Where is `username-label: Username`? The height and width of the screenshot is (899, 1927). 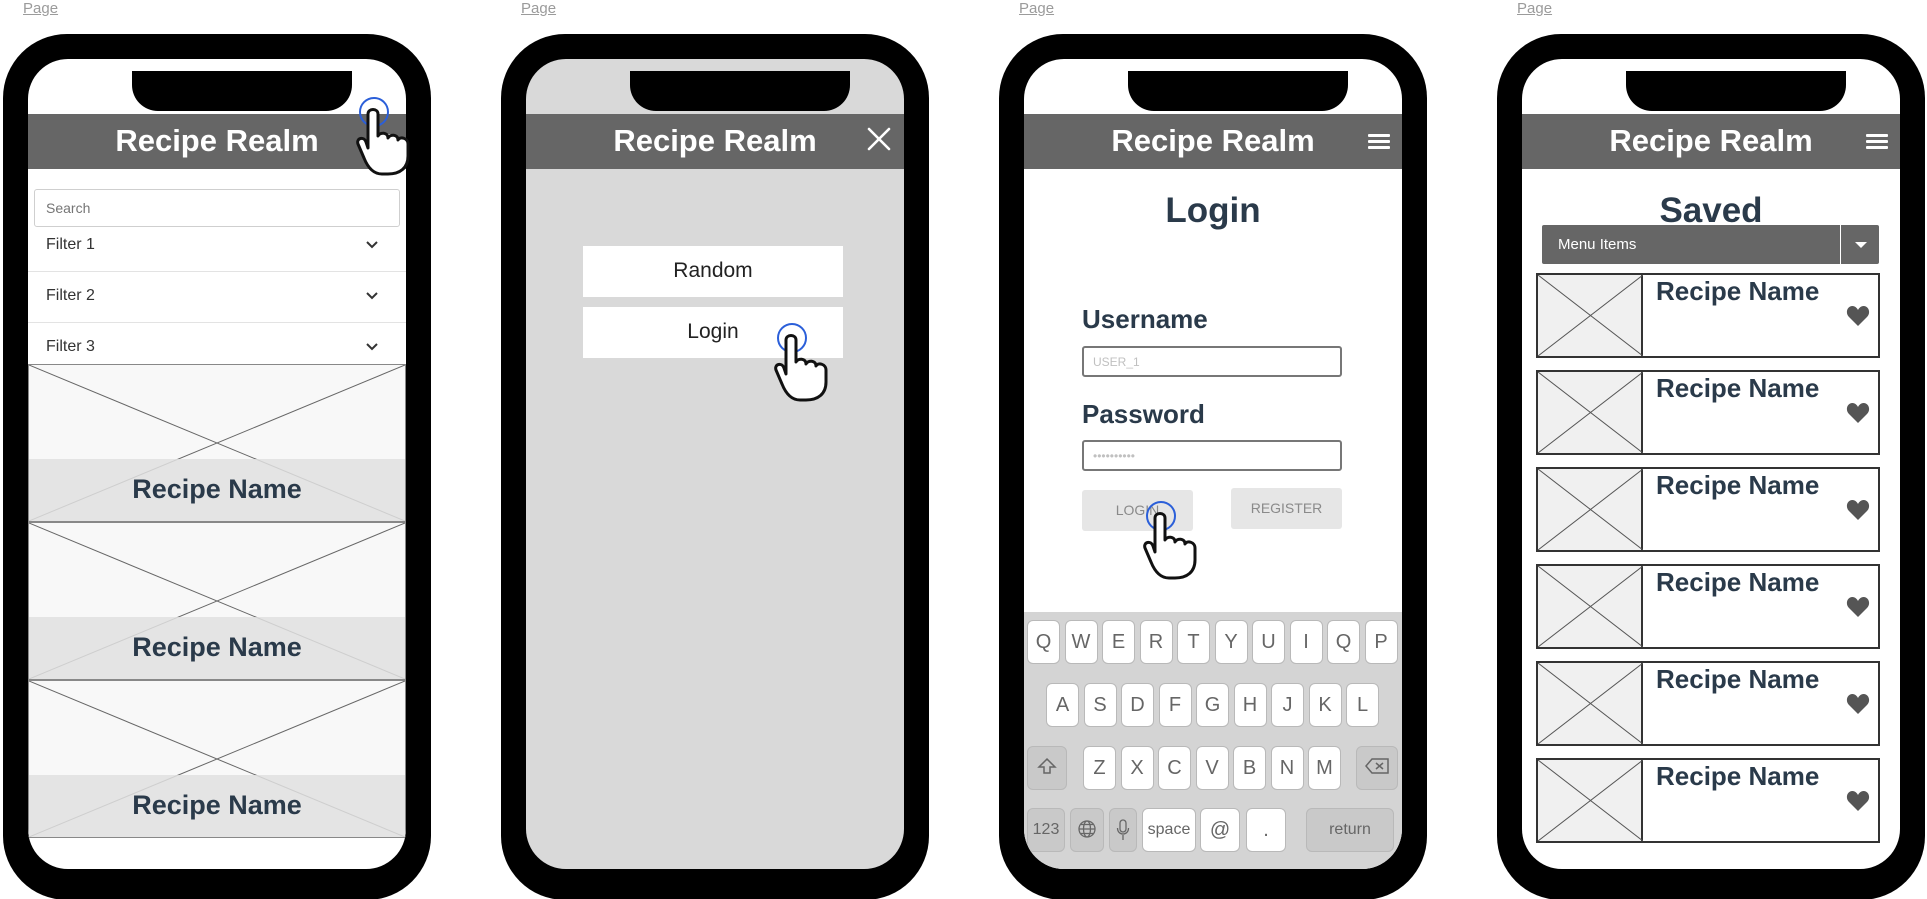 username-label: Username is located at coordinates (1145, 319).